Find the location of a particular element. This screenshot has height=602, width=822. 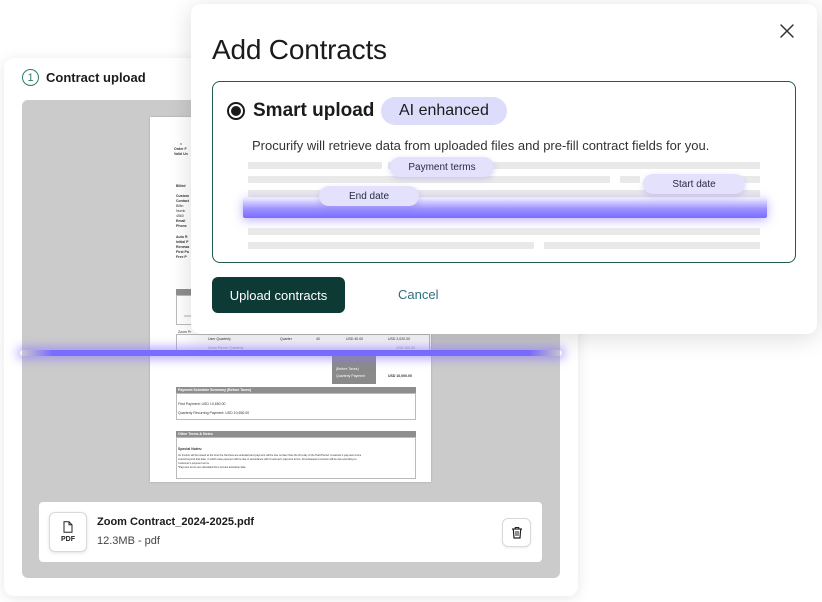

doc-text: Order F is located at coordinates (180, 149).